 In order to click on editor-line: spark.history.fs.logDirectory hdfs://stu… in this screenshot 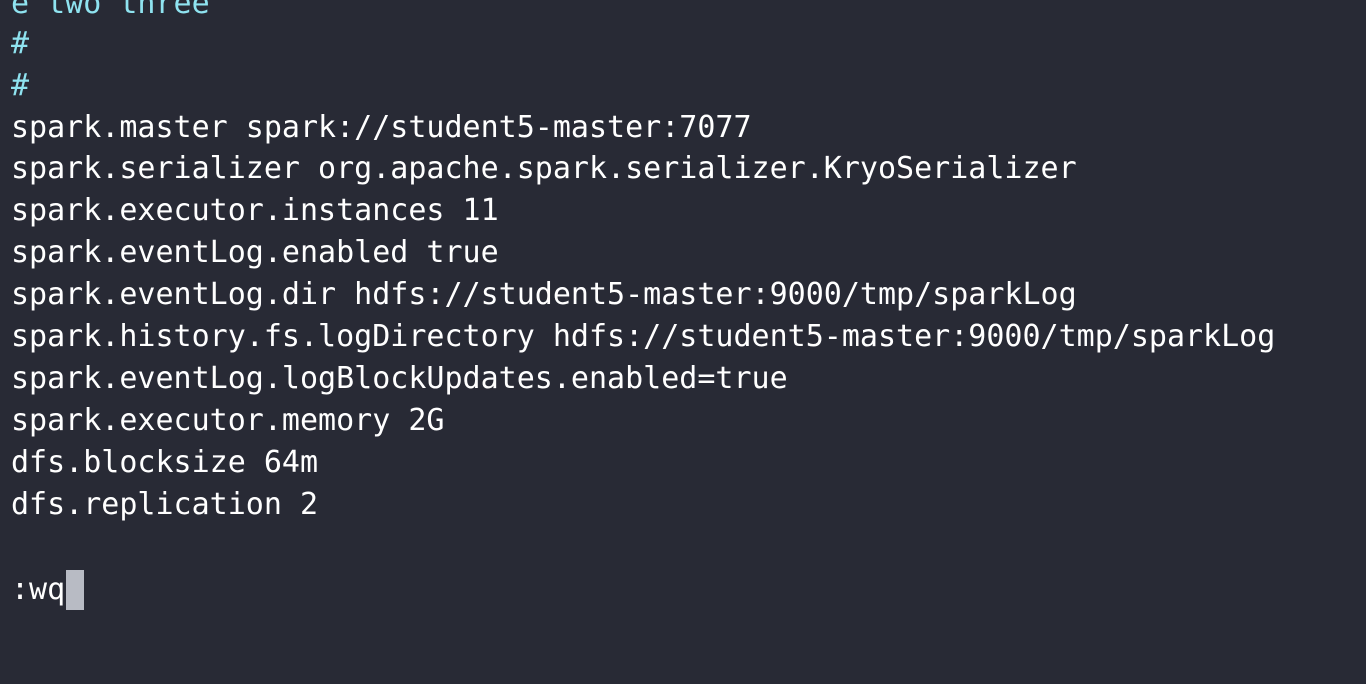, I will do `click(643, 336)`.